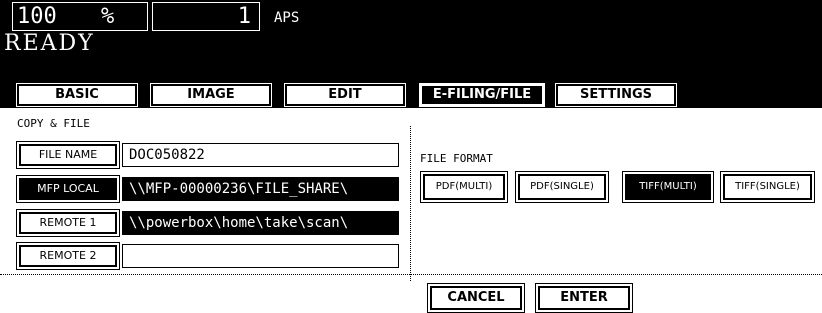 This screenshot has width=822, height=313. Describe the element at coordinates (37, 16) in the screenshot. I see `zoom-value: 100` at that location.